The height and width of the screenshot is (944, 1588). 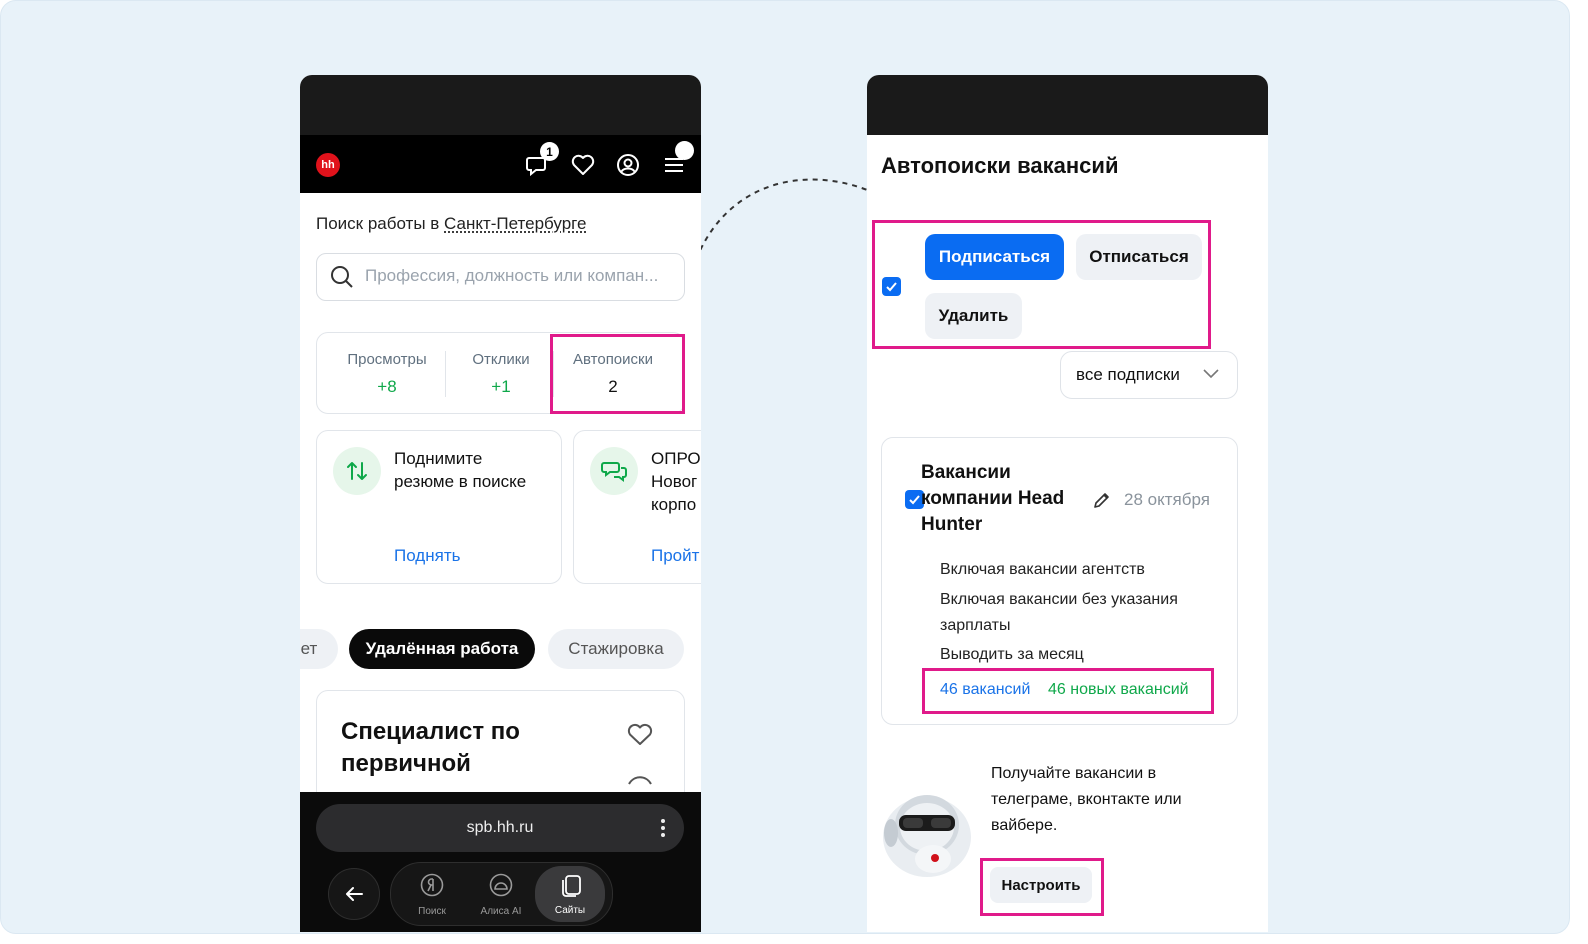 I want to click on chip-partial: ет, so click(x=319, y=649).